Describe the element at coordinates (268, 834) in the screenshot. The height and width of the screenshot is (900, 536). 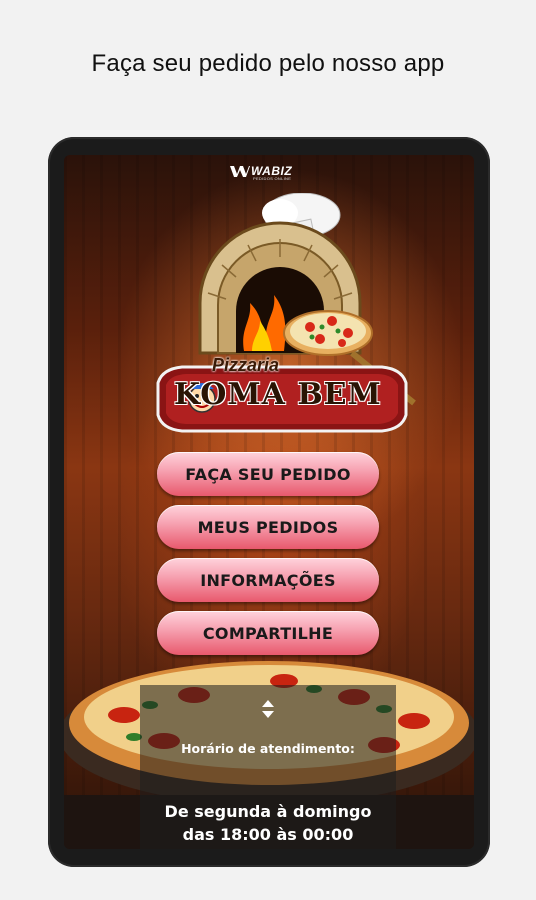
I see `hours-time: das 18:00 às 00:00` at that location.